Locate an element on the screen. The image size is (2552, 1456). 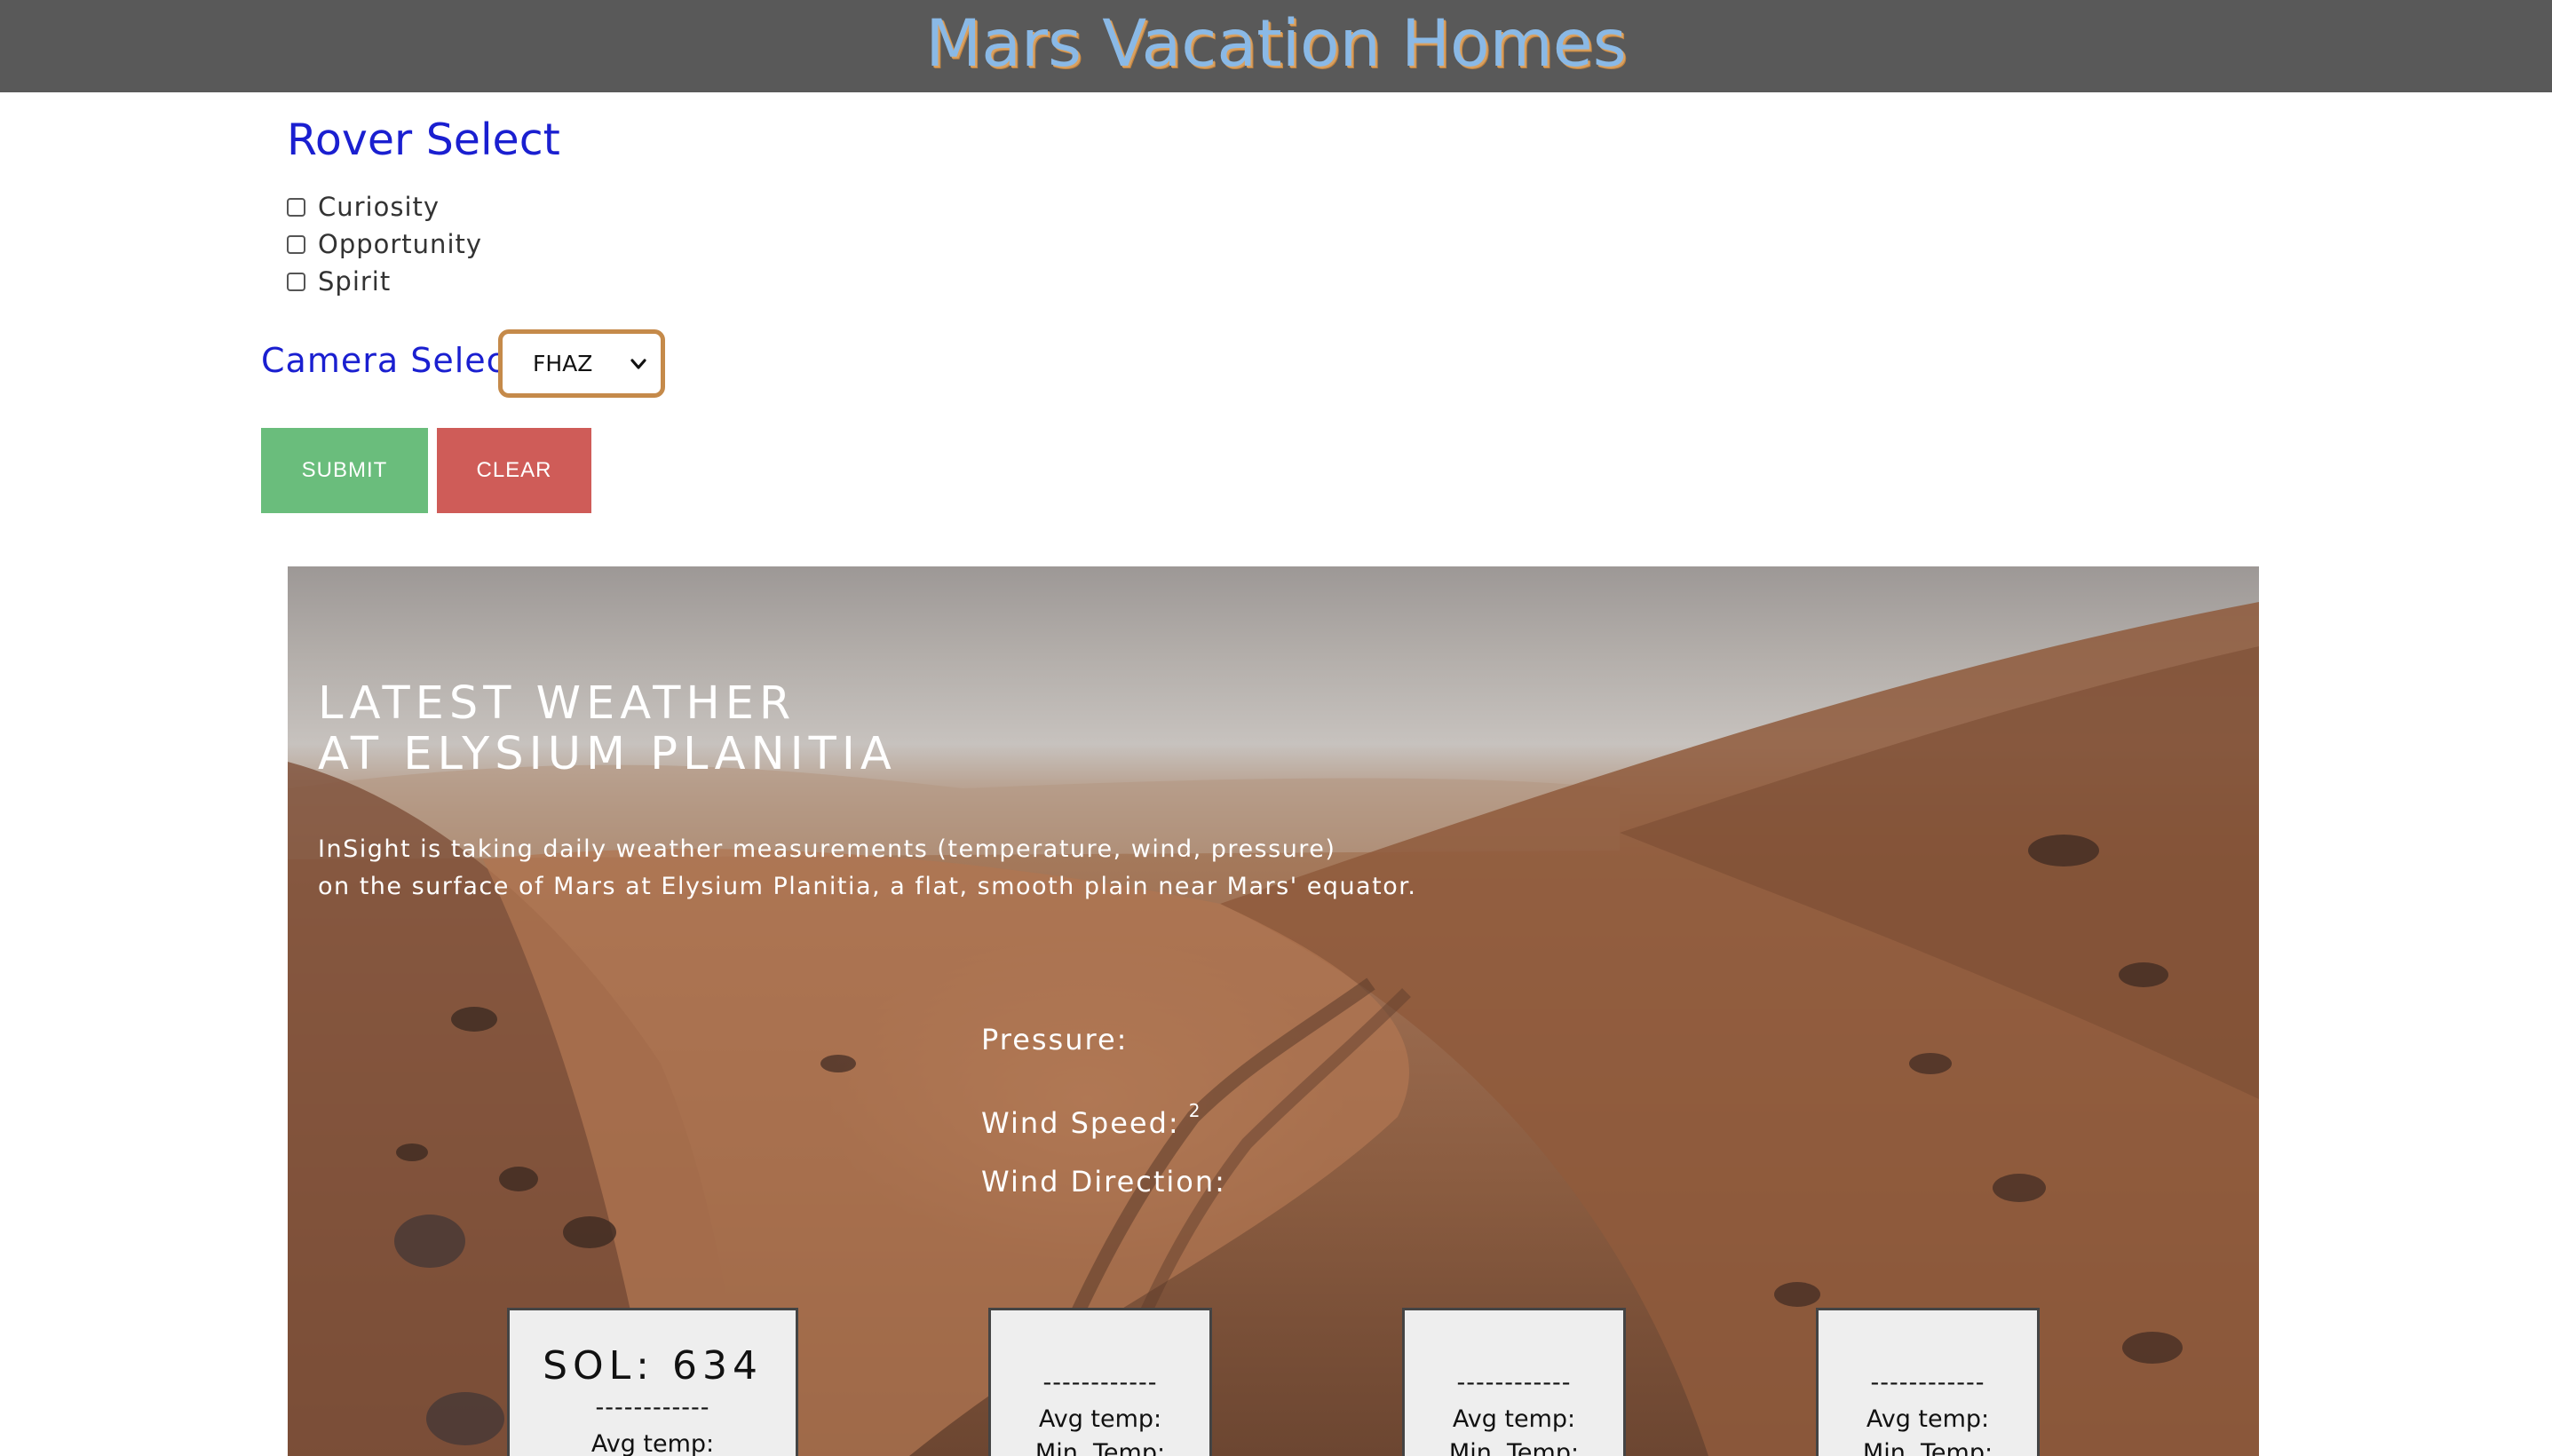
wind-speed-label: Wind Speed: is located at coordinates (1080, 1123).